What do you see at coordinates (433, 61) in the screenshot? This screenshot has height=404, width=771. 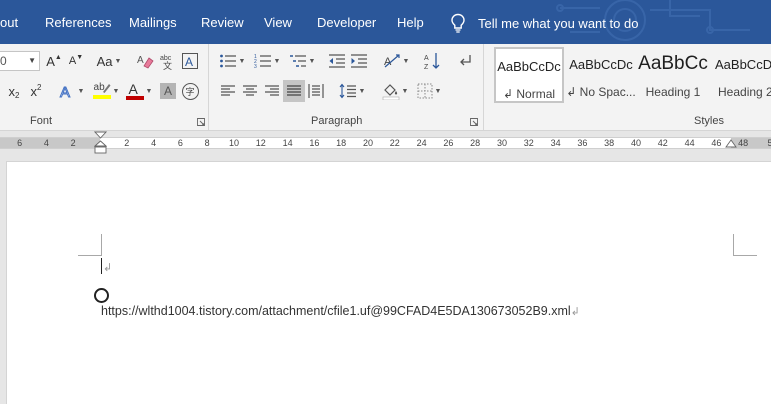 I see `sort-button: A Z` at bounding box center [433, 61].